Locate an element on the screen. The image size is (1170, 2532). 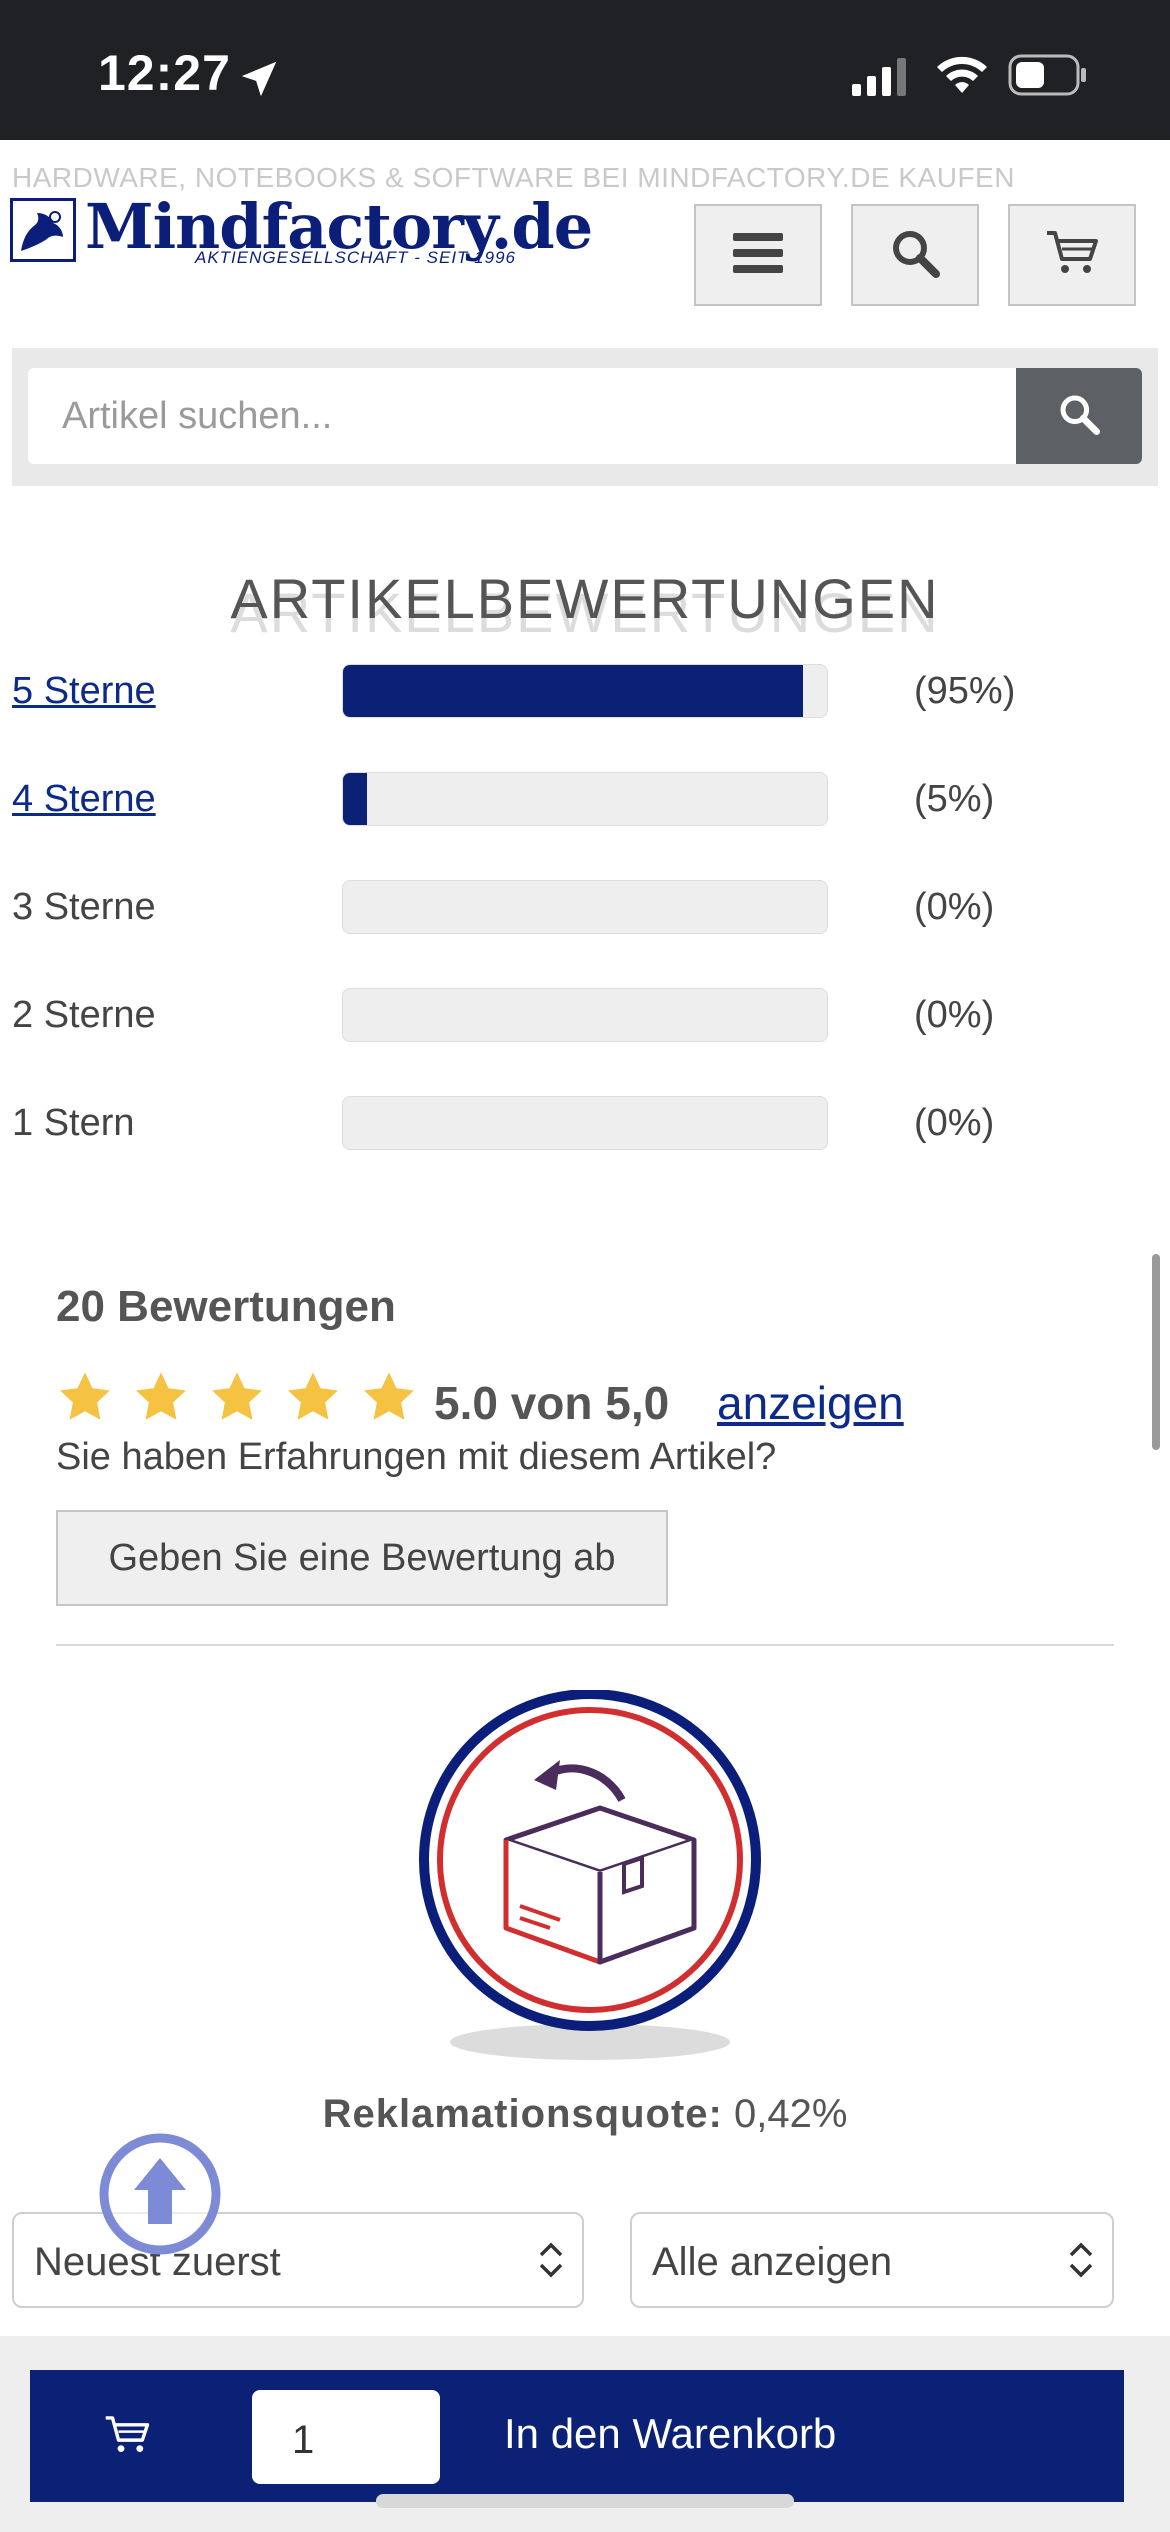
average-rating: 5.0 von 5,0 is located at coordinates (552, 1403).